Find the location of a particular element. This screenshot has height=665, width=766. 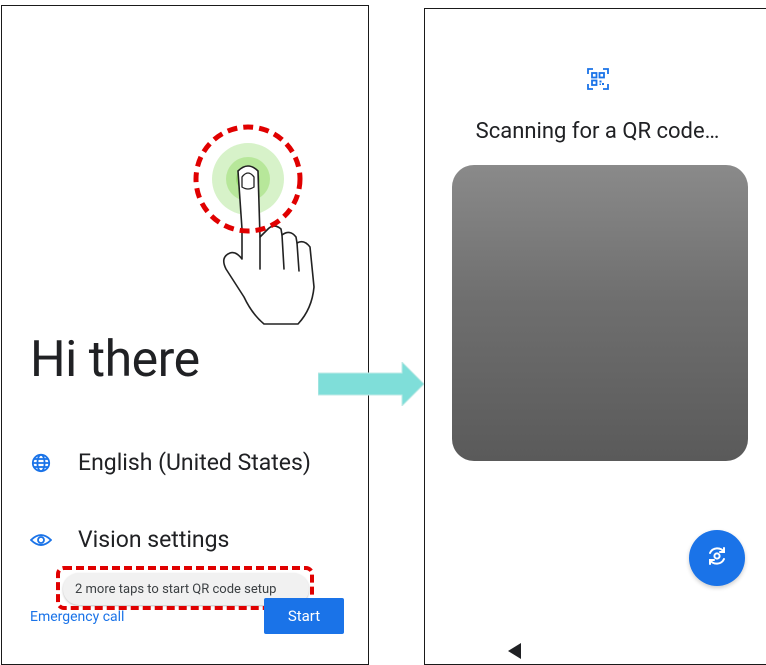

welcome-title: Hi there is located at coordinates (115, 360).